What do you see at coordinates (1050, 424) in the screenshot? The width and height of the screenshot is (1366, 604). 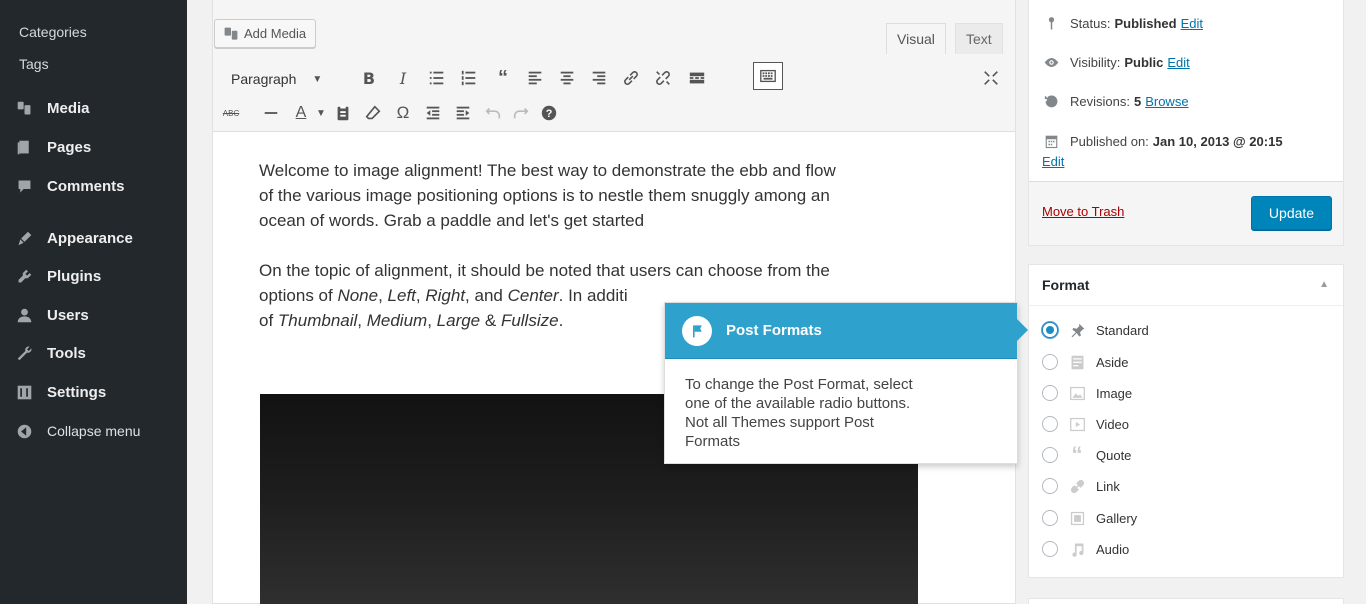 I see `radio-video` at bounding box center [1050, 424].